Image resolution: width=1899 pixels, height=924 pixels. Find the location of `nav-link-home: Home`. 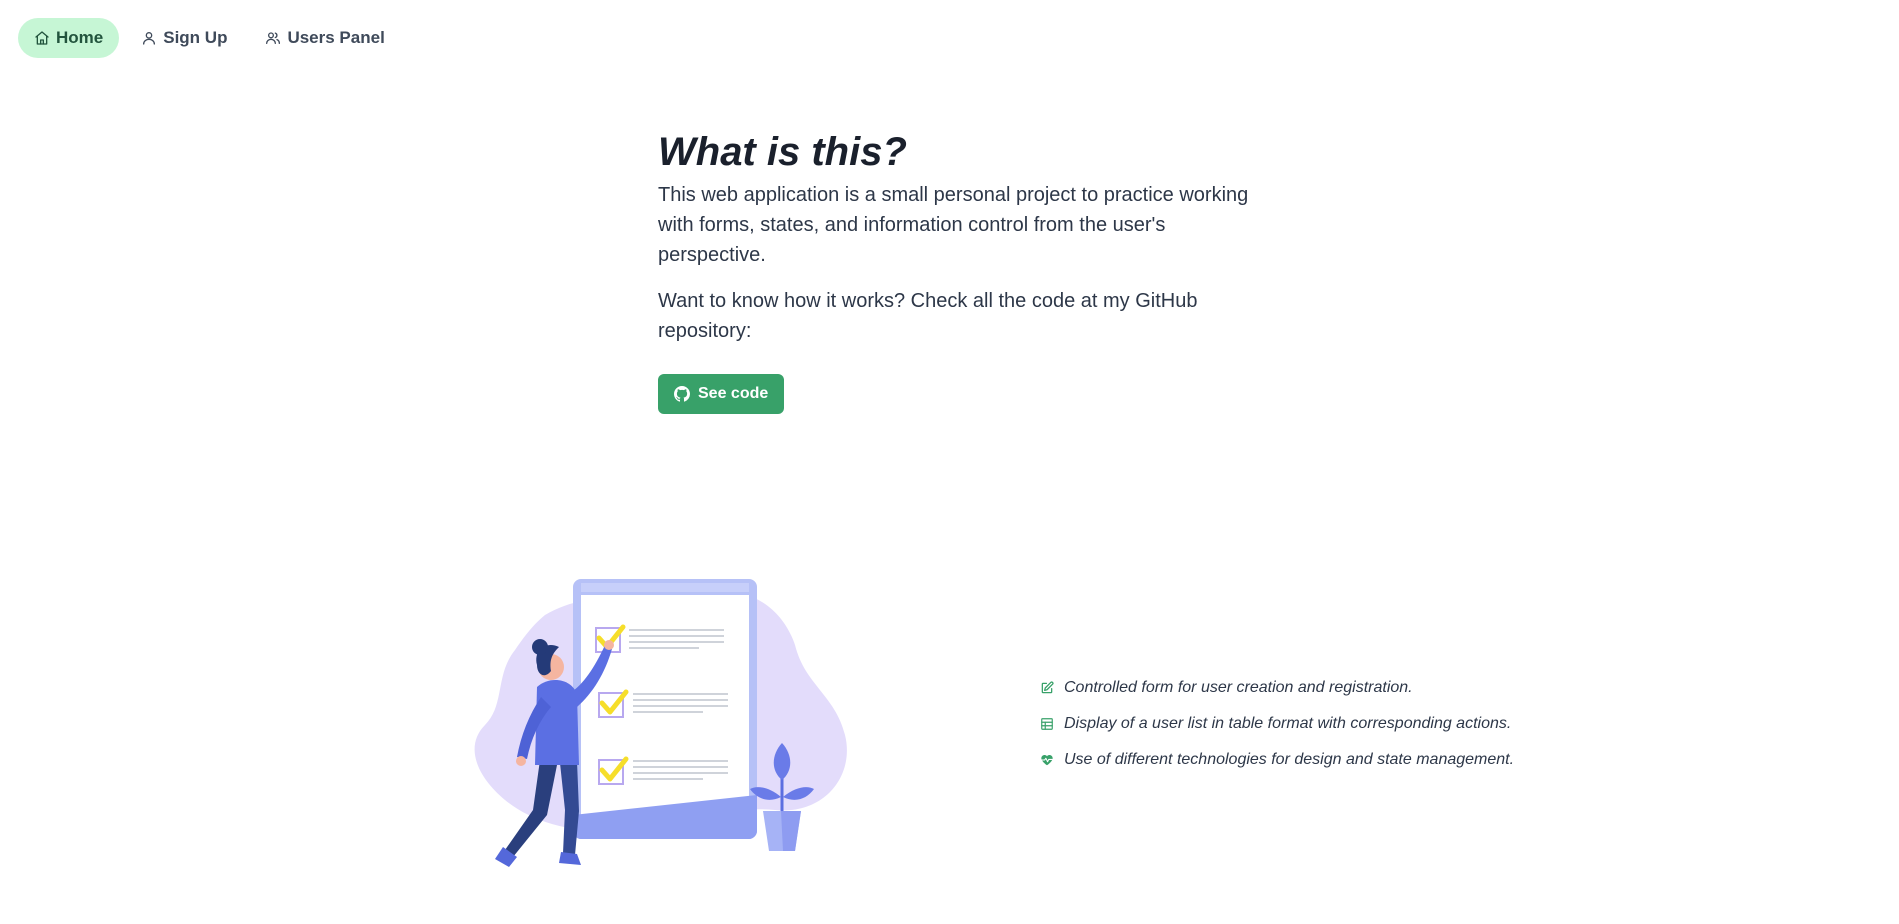

nav-link-home: Home is located at coordinates (69, 38).